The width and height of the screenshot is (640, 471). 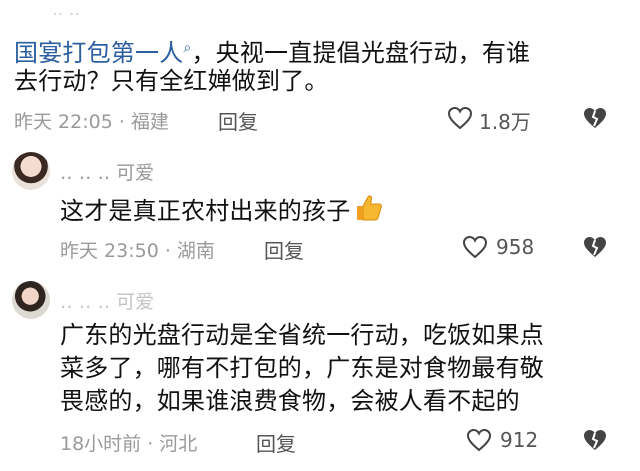 I want to click on comment-1-text-part: ，央视一直提倡光盘行动，有谁, so click(x=361, y=53).